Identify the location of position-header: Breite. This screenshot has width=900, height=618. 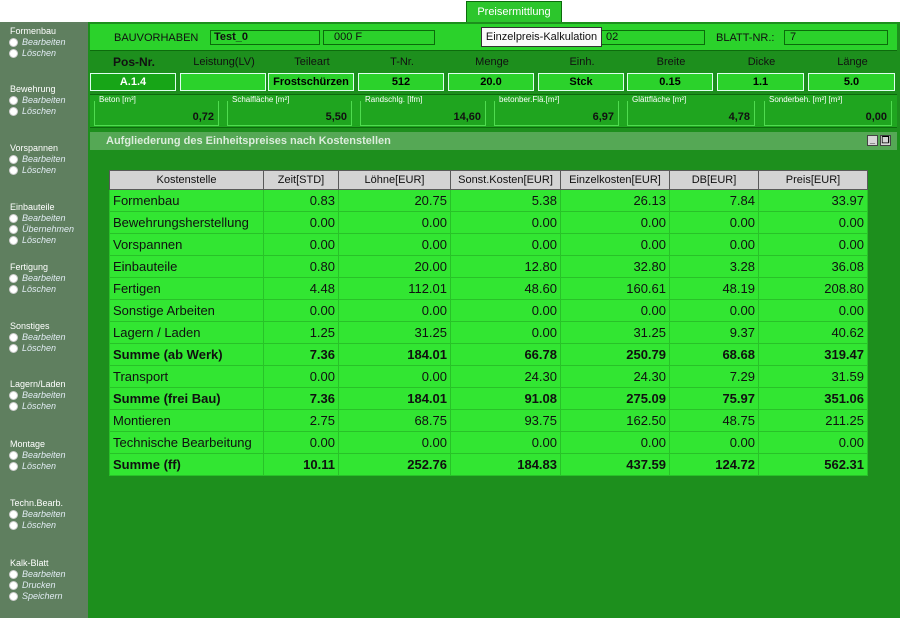
(671, 62).